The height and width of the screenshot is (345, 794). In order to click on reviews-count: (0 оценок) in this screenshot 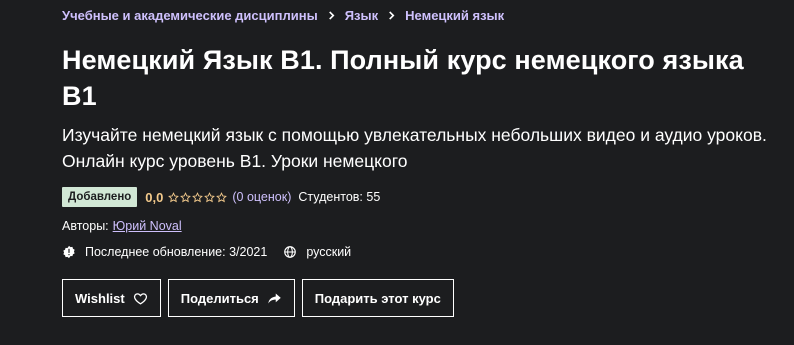, I will do `click(261, 197)`.